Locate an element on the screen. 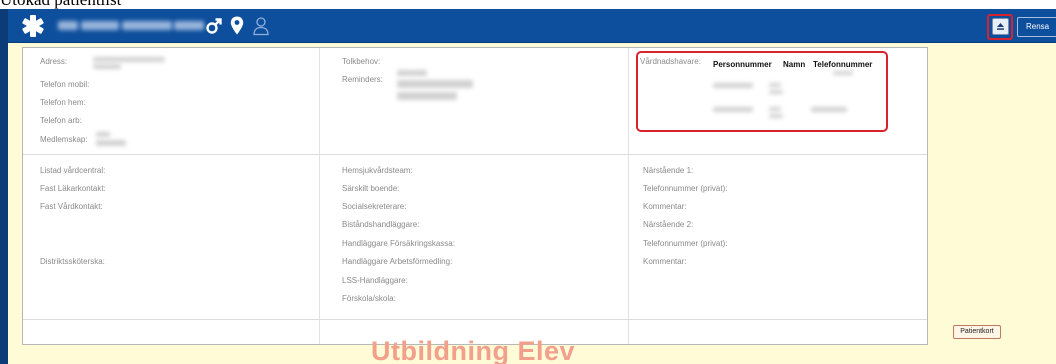 The image size is (1056, 364). telefon-mobil-label: Telefon mobil: is located at coordinates (65, 84).